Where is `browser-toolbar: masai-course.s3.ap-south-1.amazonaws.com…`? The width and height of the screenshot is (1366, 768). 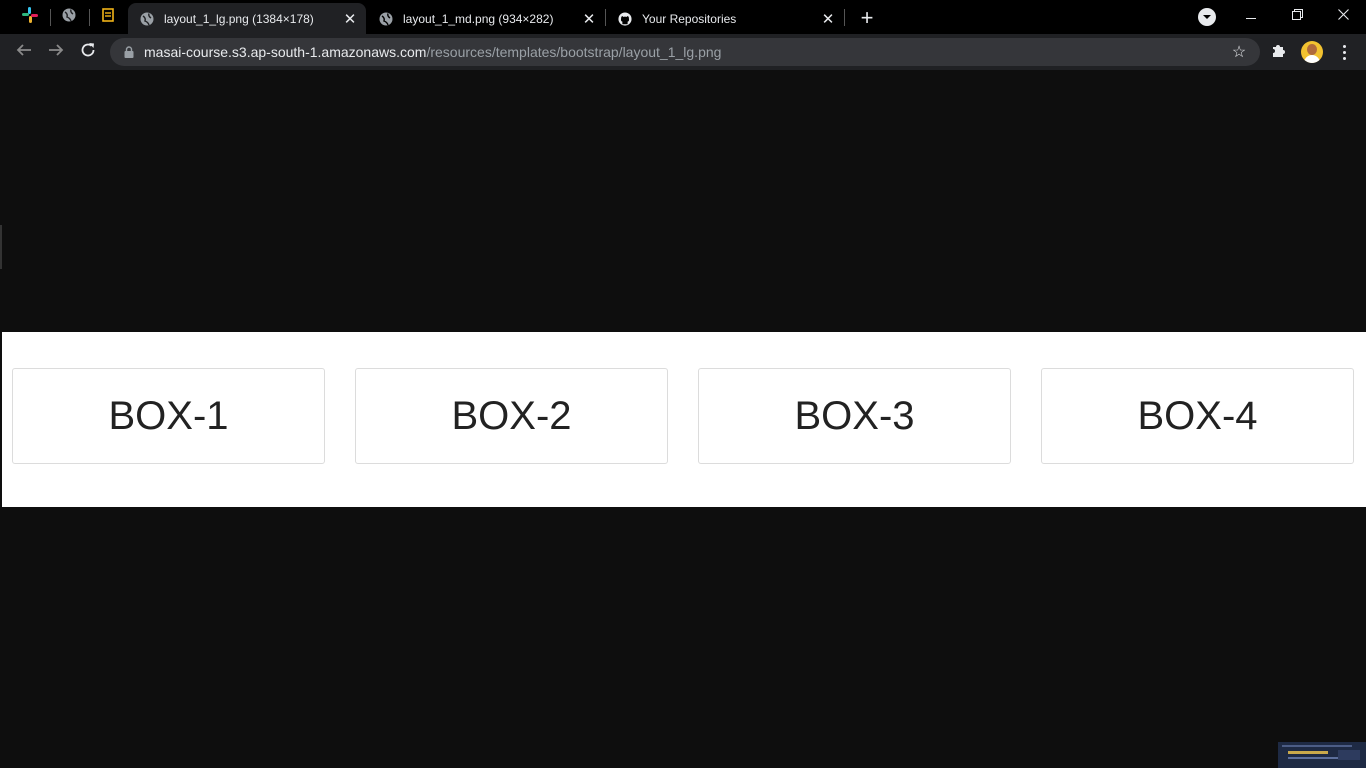
browser-toolbar: masai-course.s3.ap-south-1.amazonaws.com… is located at coordinates (683, 52).